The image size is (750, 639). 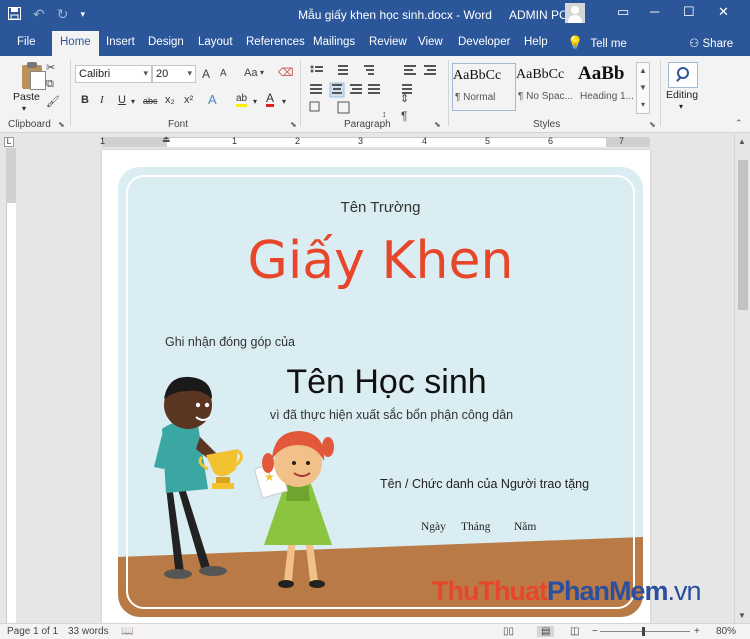 I want to click on paragraph-controls, so click(x=378, y=89).